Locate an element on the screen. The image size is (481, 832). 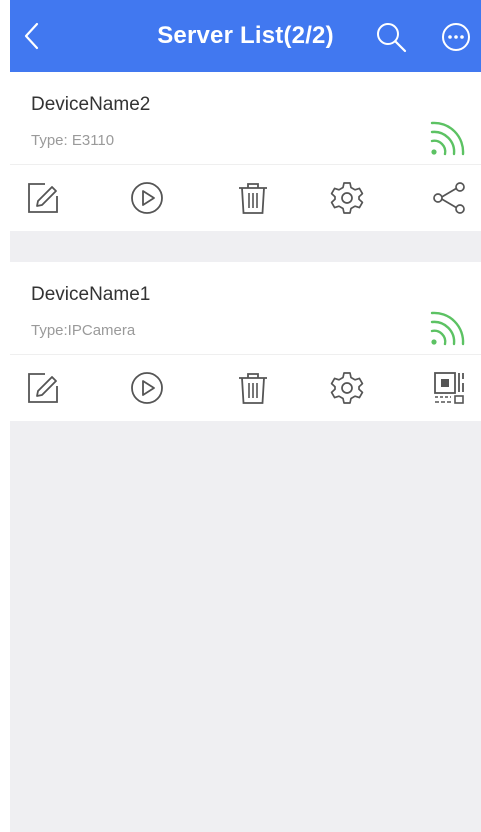
device-info: DeviceName1 Type:IPCamera is located at coordinates (245, 308).